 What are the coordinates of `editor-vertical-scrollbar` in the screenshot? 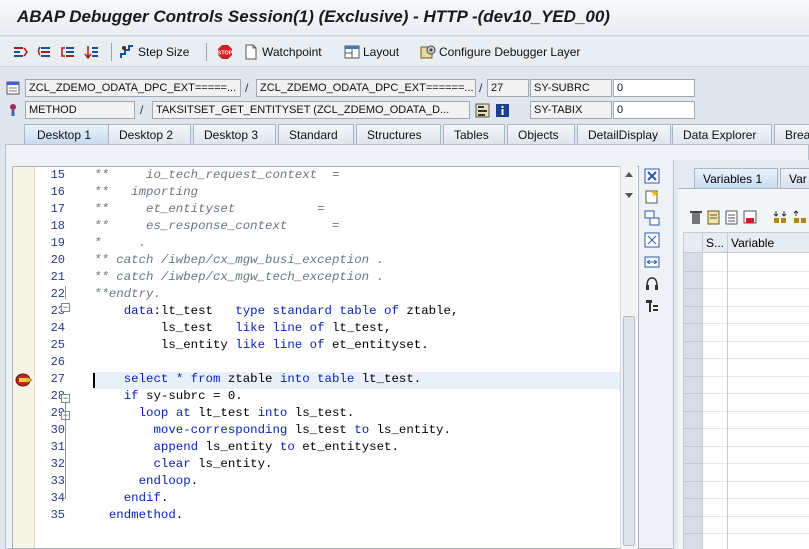 It's located at (628, 357).